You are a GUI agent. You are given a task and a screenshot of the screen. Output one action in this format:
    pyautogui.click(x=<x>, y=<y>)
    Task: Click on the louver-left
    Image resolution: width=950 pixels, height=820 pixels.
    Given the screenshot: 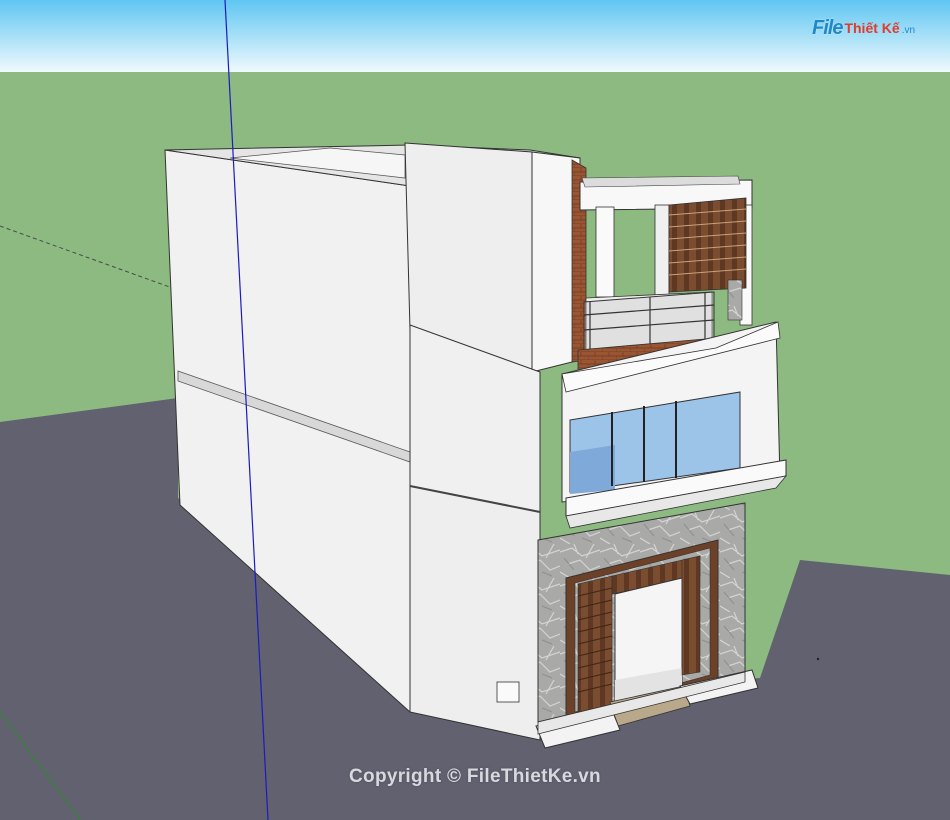 What is the action you would take?
    pyautogui.click(x=595, y=644)
    